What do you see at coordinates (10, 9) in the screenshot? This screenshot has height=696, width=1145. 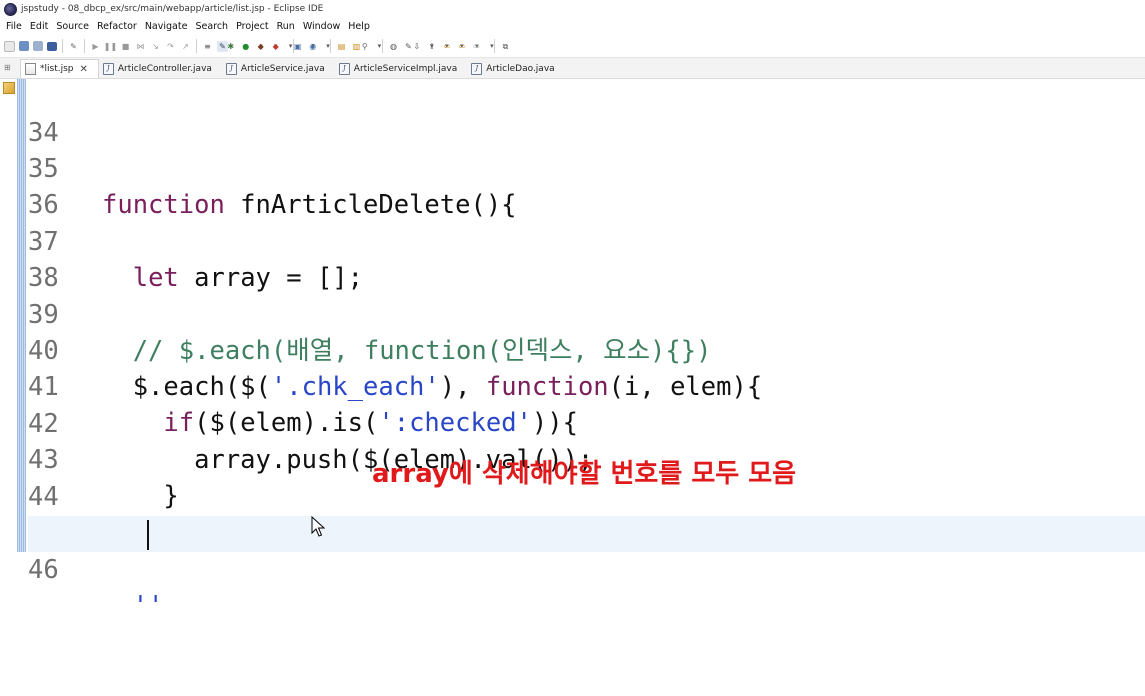 I see `eclipse-app-icon` at bounding box center [10, 9].